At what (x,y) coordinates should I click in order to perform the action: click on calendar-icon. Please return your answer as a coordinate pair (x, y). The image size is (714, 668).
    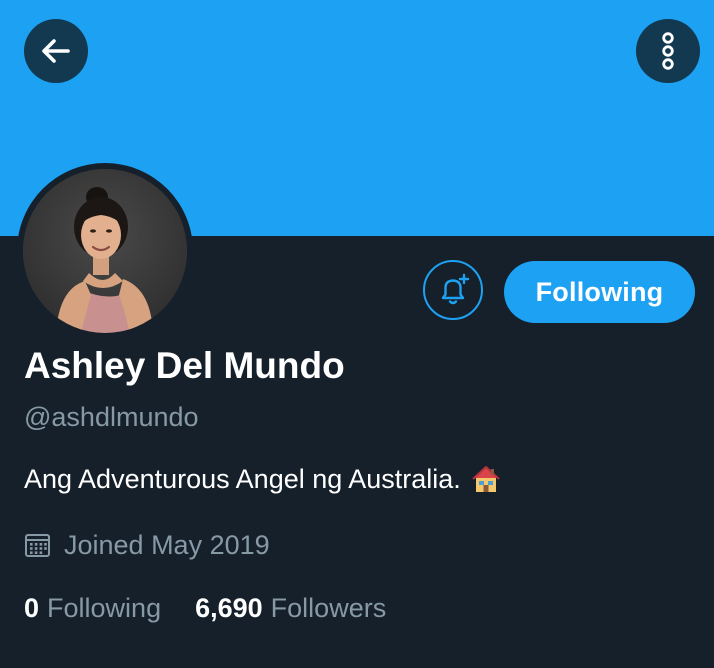
    Looking at the image, I should click on (37, 545).